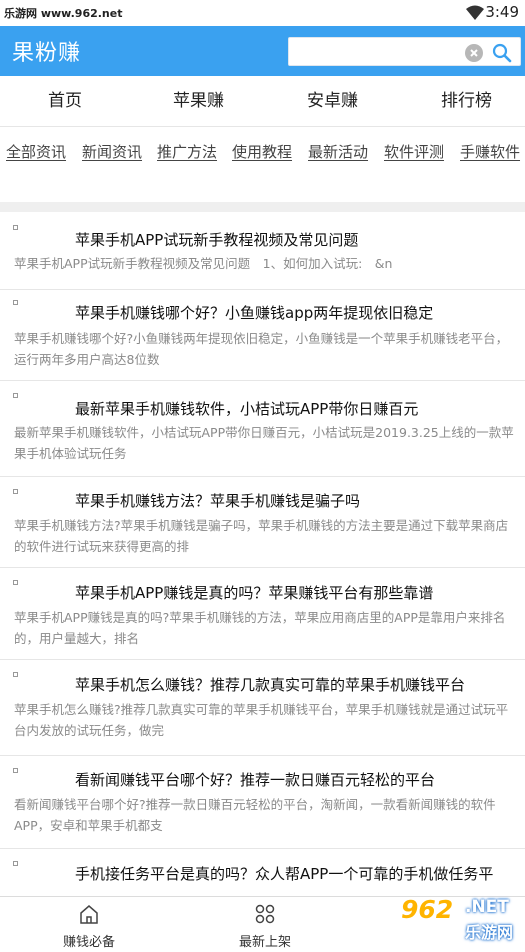 The image size is (525, 952). What do you see at coordinates (198, 98) in the screenshot?
I see `tab-apple-earn: 苹果赚` at bounding box center [198, 98].